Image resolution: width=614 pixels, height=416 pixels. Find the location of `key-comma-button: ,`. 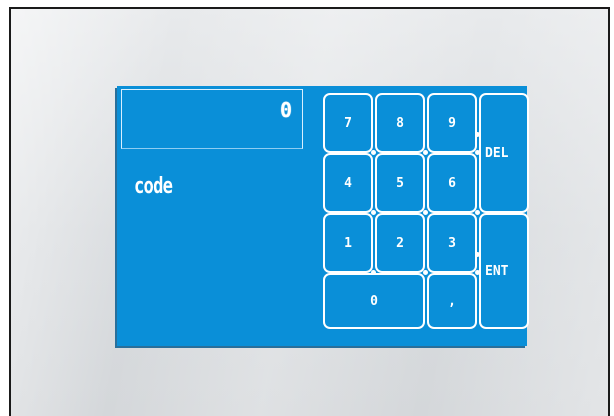

key-comma-button: , is located at coordinates (452, 301).